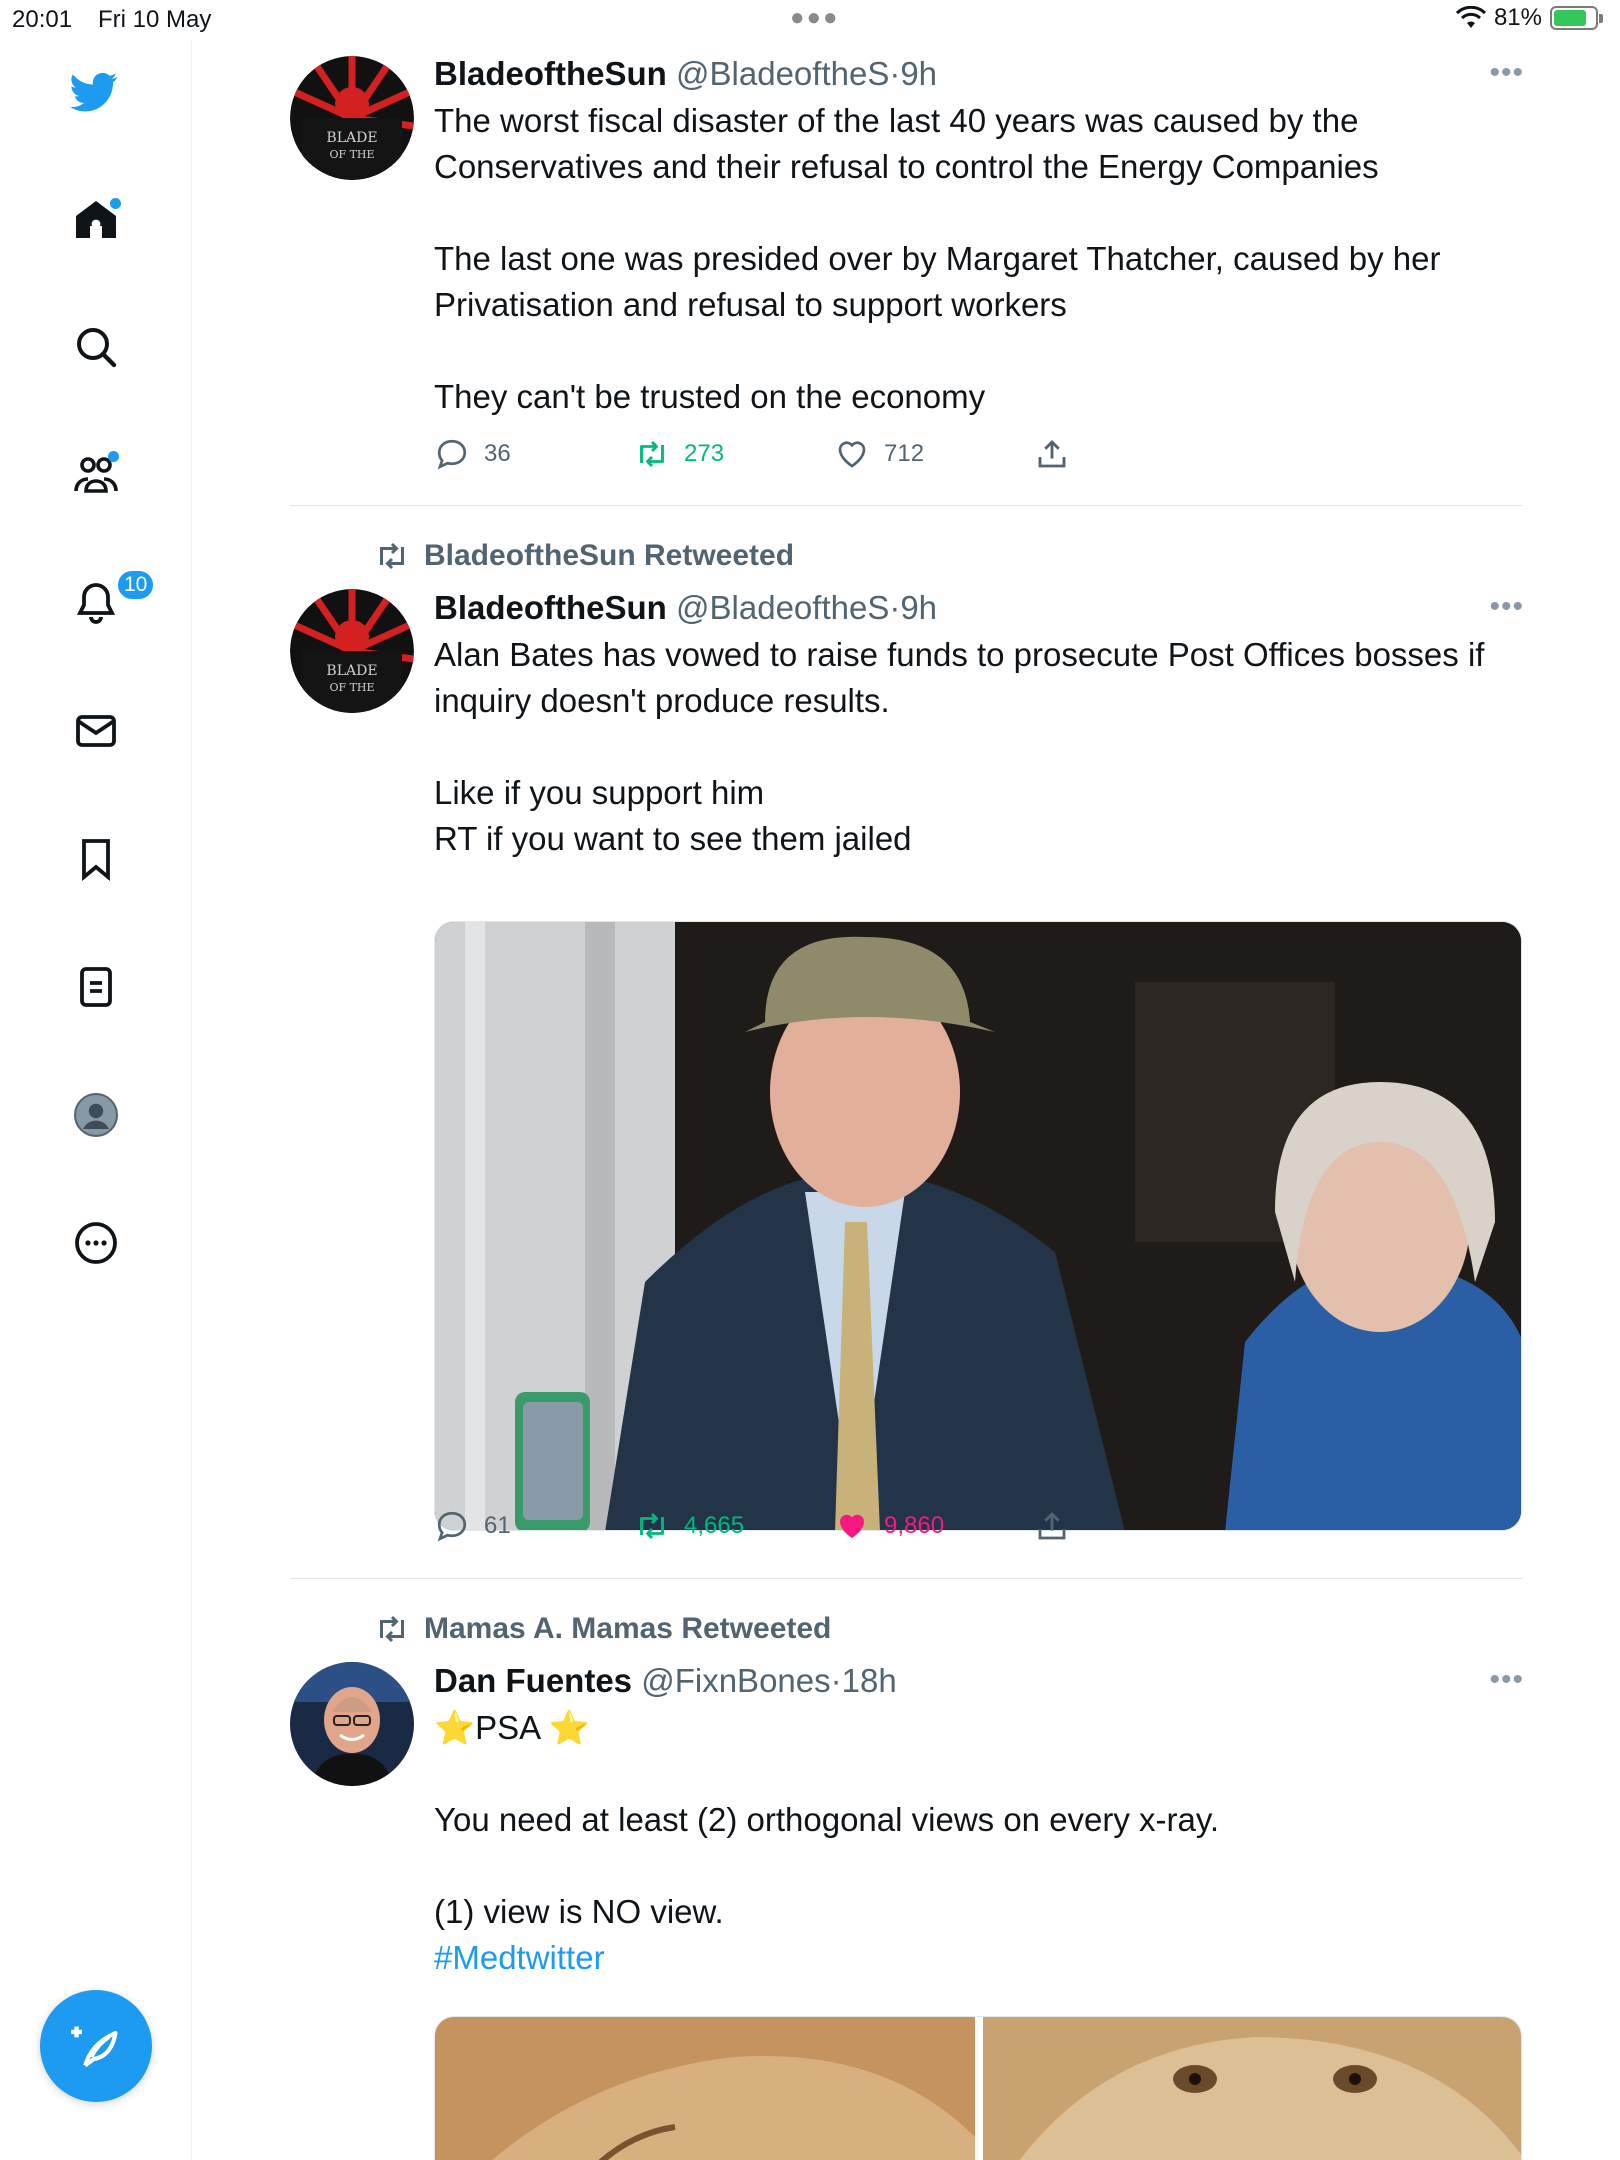  I want to click on tweet-actions: 36 273 712, so click(764, 456).